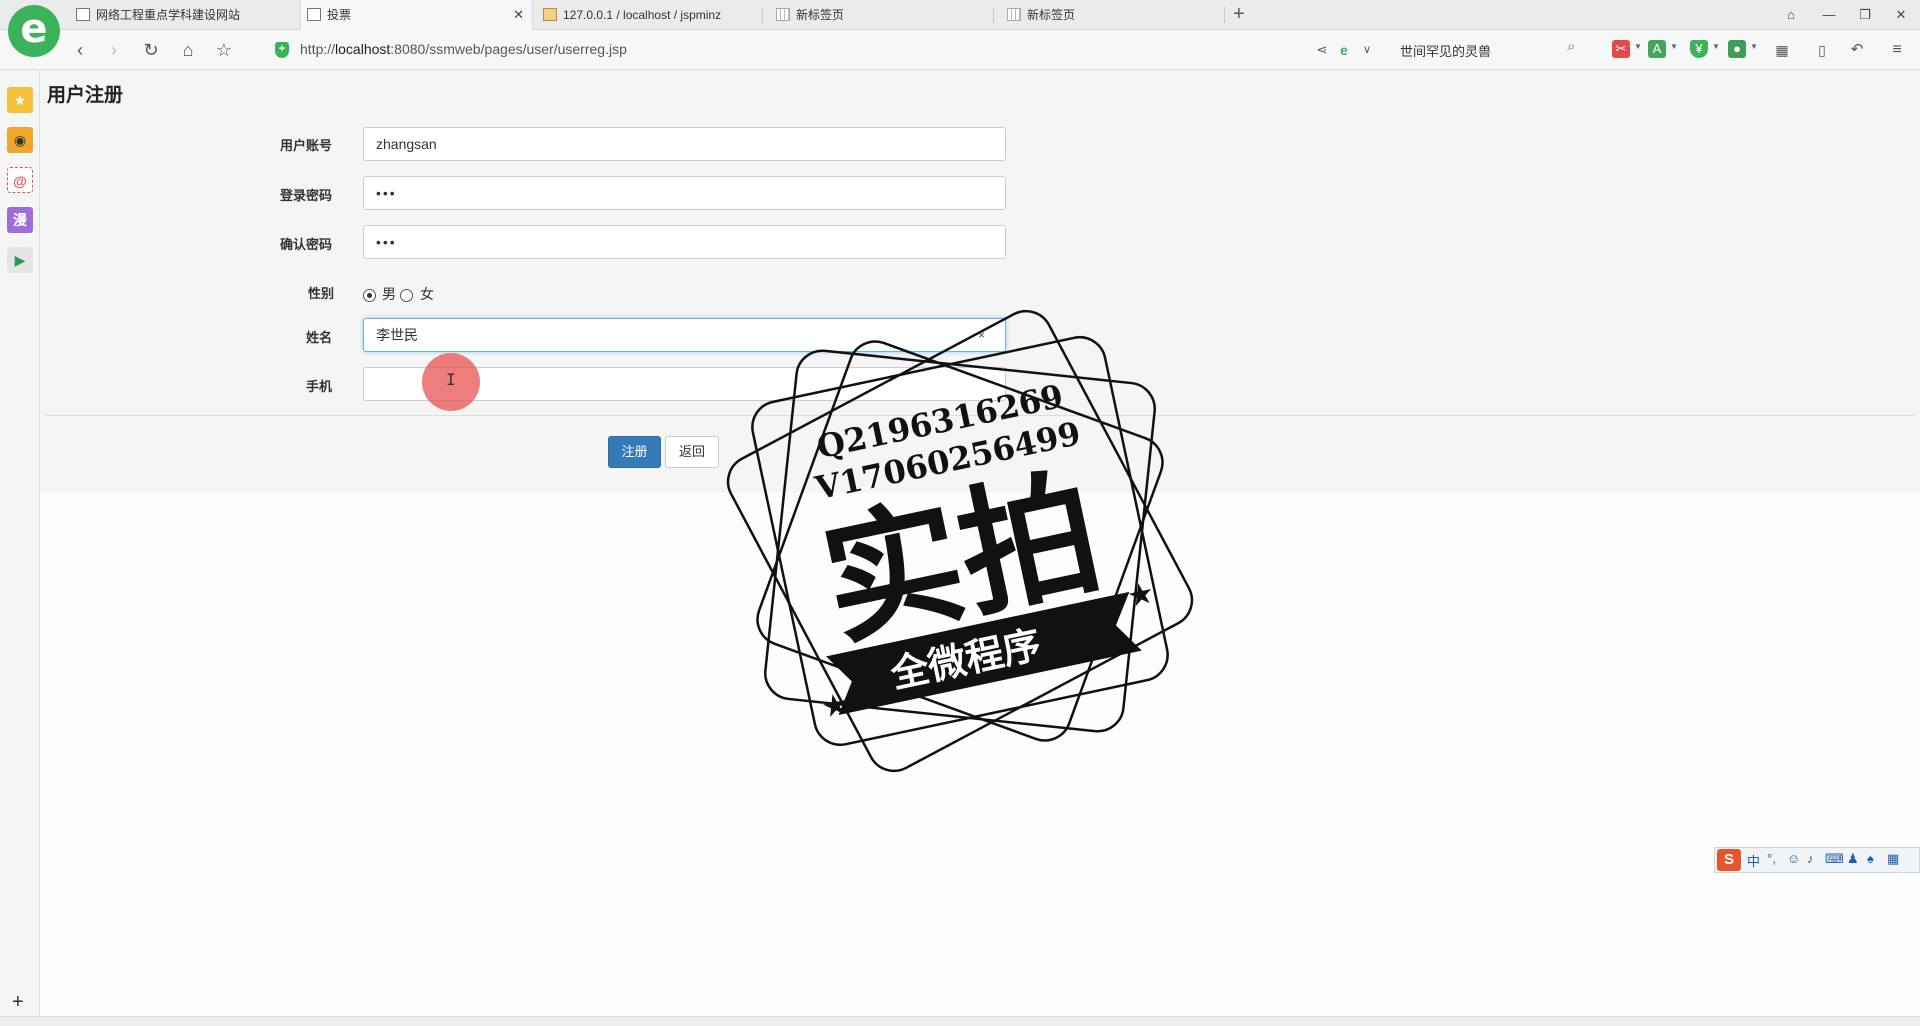 Image resolution: width=1920 pixels, height=1026 pixels. Describe the element at coordinates (305, 244) in the screenshot. I see `confirm-password-label: 确认密码` at that location.